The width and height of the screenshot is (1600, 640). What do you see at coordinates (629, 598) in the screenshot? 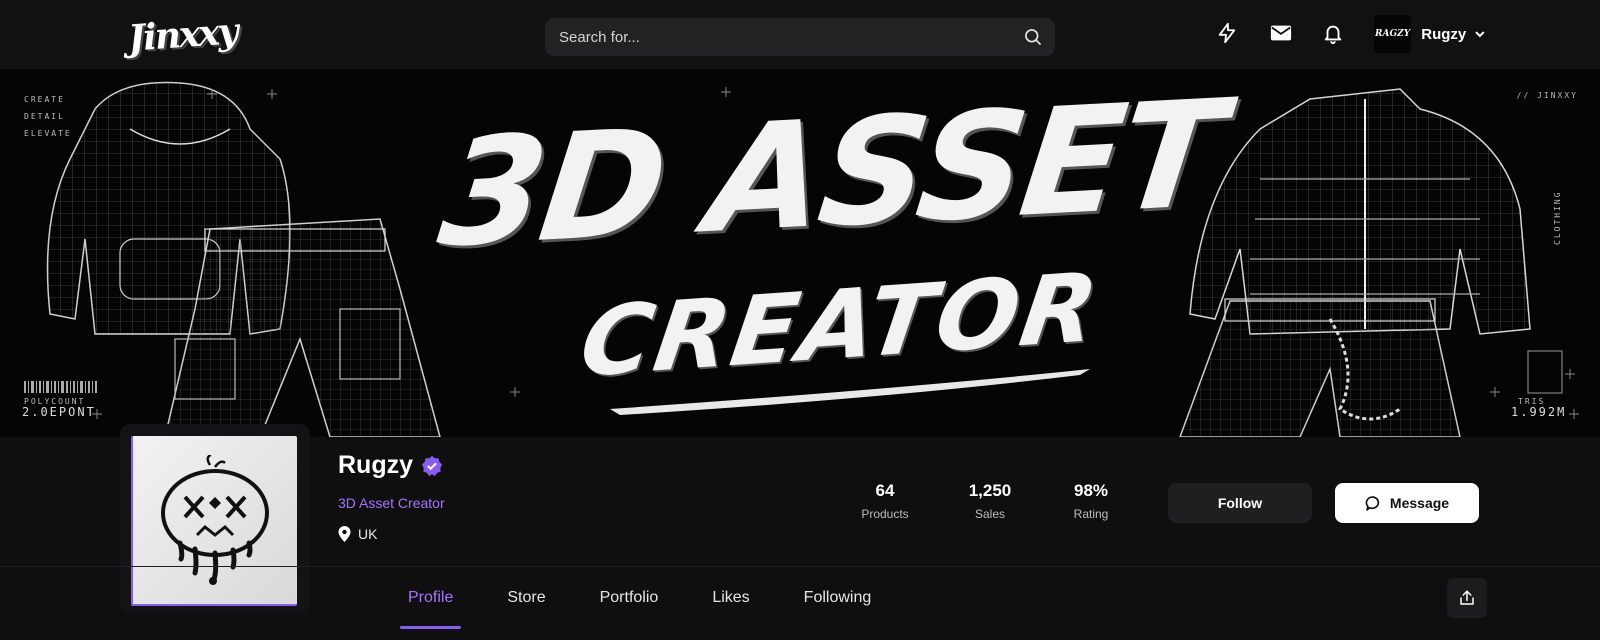
I see `tab-portfolio: Portfolio` at bounding box center [629, 598].